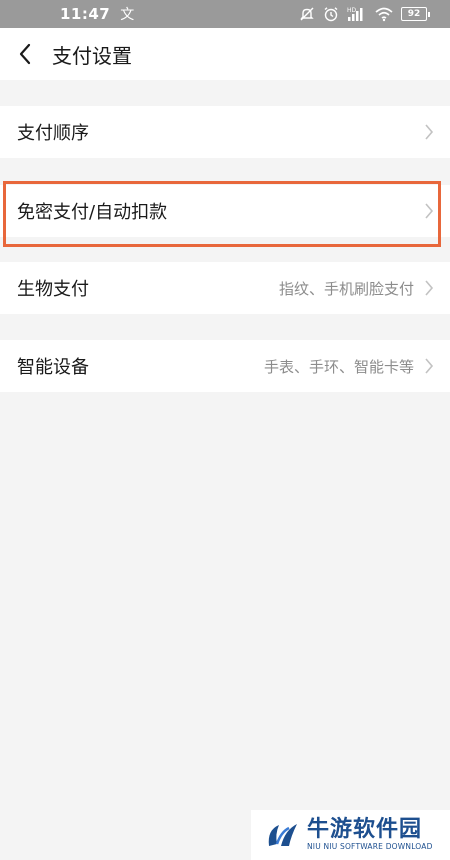  I want to click on row-value: 指纹、手机刷脸支付, so click(346, 288).